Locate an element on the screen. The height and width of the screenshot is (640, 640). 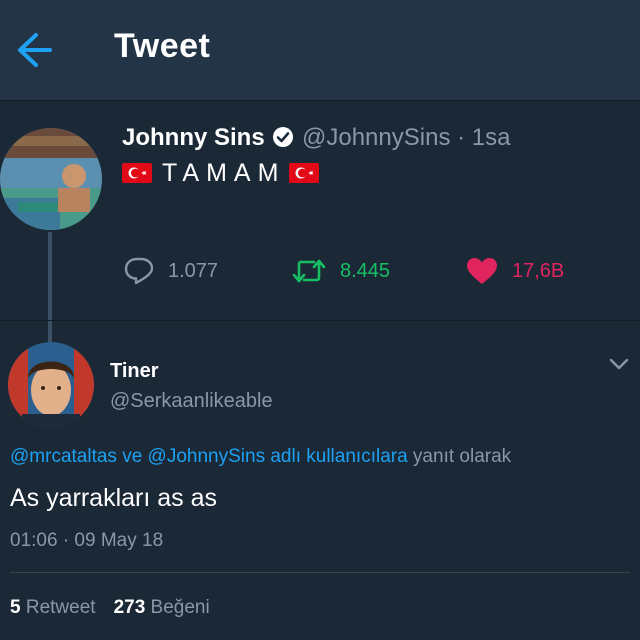
author-avatar is located at coordinates (51, 385).